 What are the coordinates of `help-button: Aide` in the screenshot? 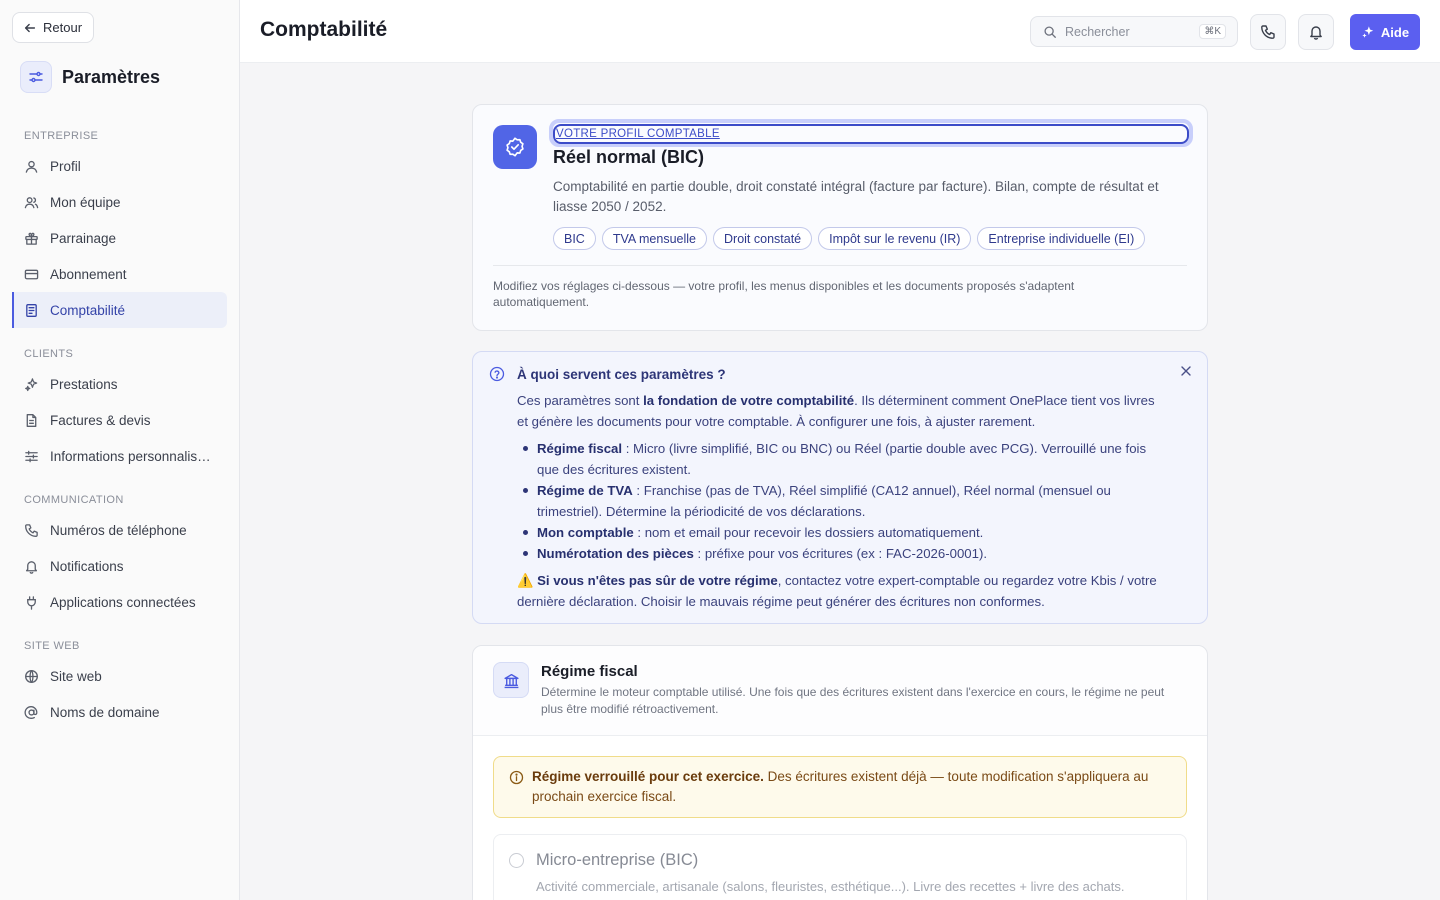 It's located at (1385, 32).